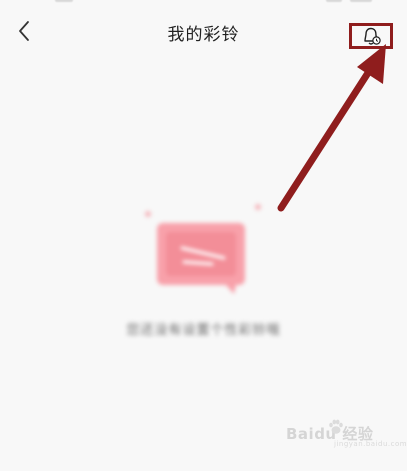  I want to click on watermark-url: jingyan.baidu.com, so click(370, 444).